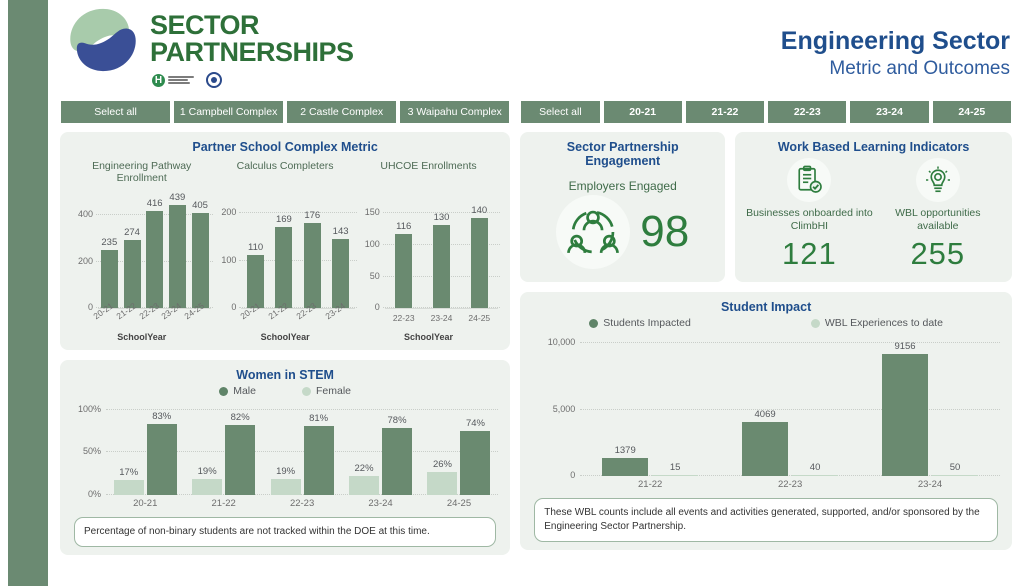  Describe the element at coordinates (675, 467) in the screenshot. I see `bar-value-label: 15` at that location.